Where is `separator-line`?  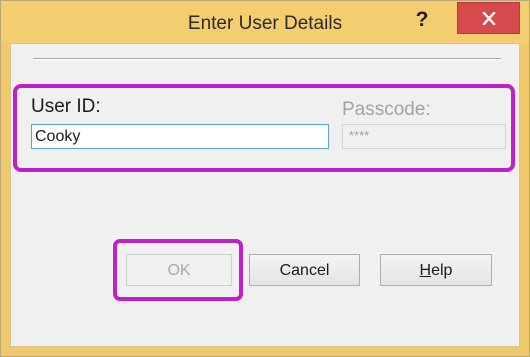
separator-line is located at coordinates (267, 58).